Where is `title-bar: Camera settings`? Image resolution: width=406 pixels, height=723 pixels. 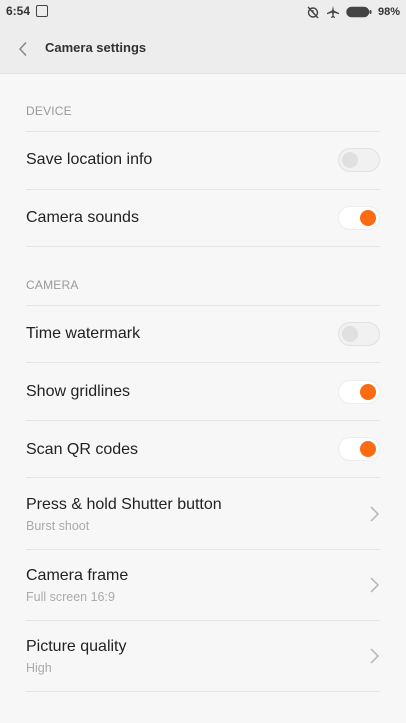
title-bar: Camera settings is located at coordinates (203, 49).